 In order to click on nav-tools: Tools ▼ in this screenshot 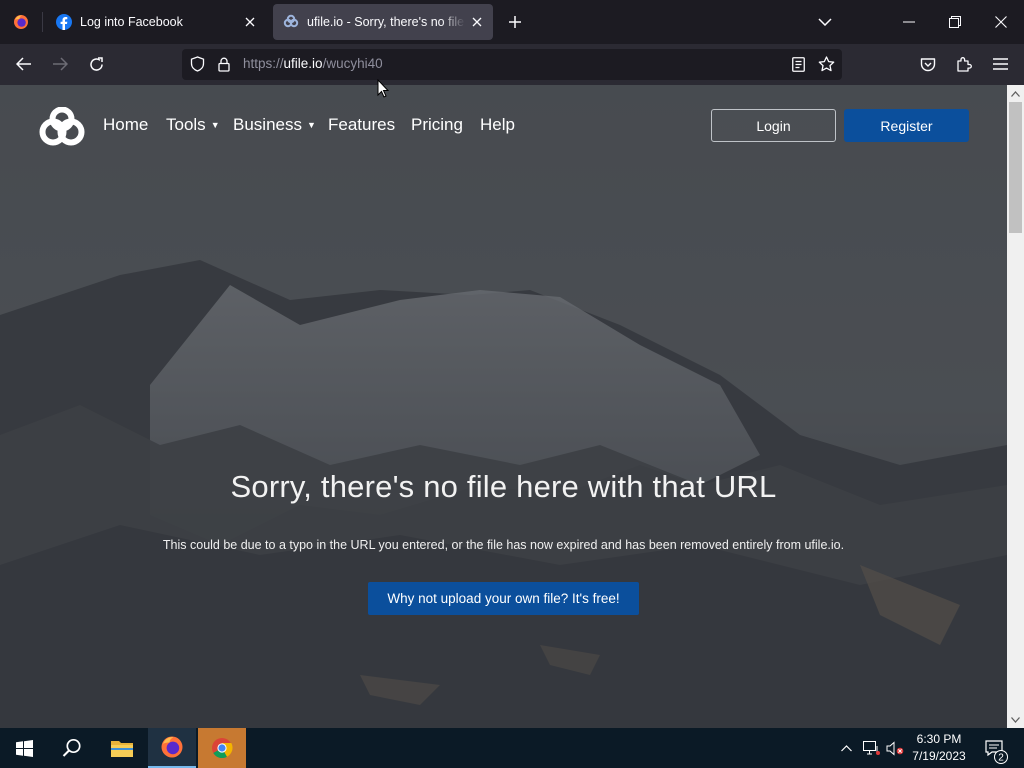, I will do `click(193, 125)`.